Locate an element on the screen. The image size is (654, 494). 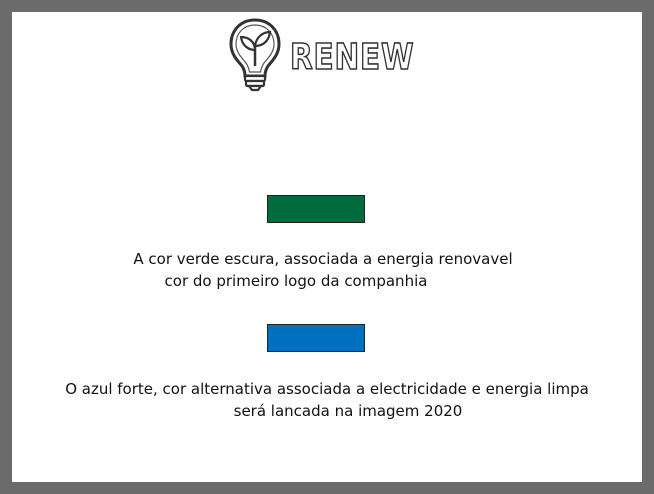
logo-wordmark: RENEW is located at coordinates (352, 57).